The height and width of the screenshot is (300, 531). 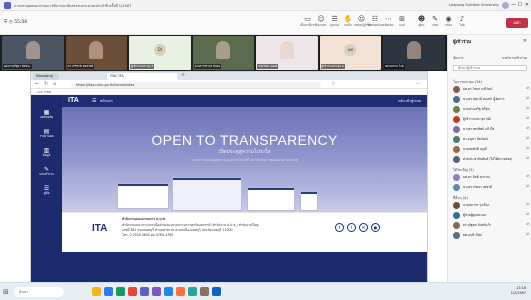 What do you see at coordinates (46, 152) in the screenshot?
I see `site-sidebar-item: ▥ ข้อมูล` at bounding box center [46, 152].